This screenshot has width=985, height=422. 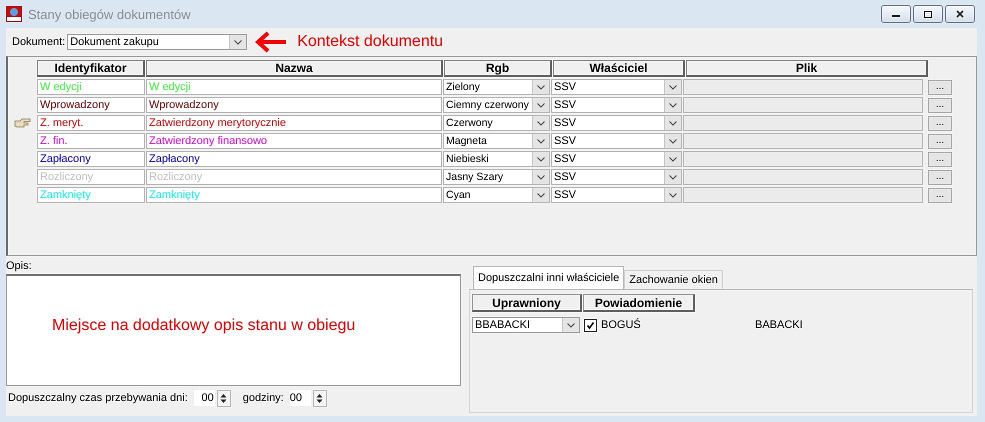 I want to click on minimize-button, so click(x=896, y=14).